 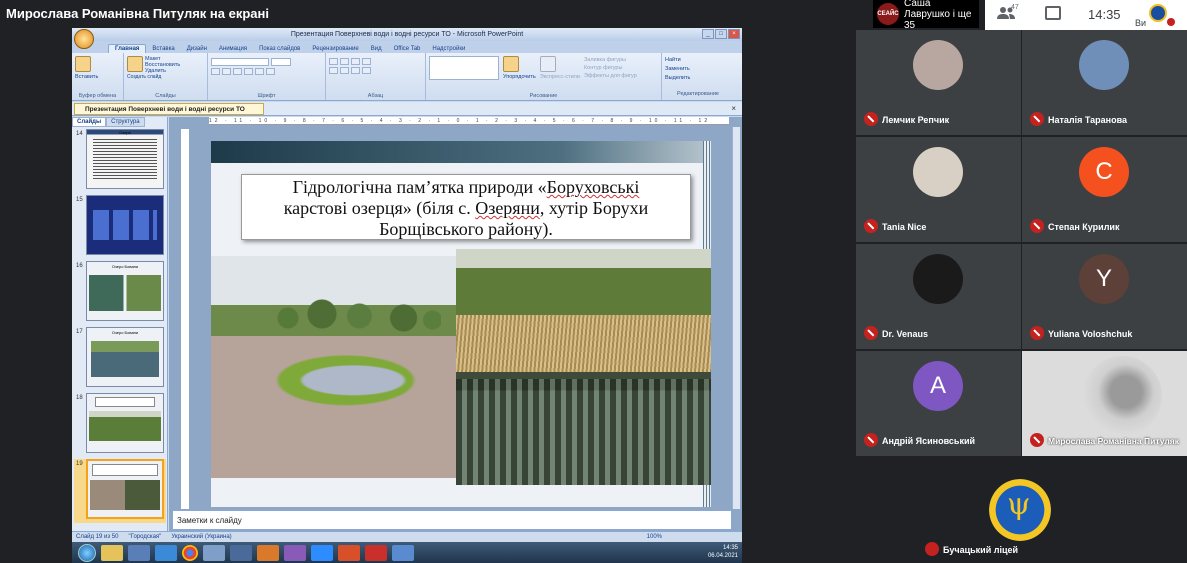 What do you see at coordinates (344, 70) in the screenshot?
I see `align-center-button` at bounding box center [344, 70].